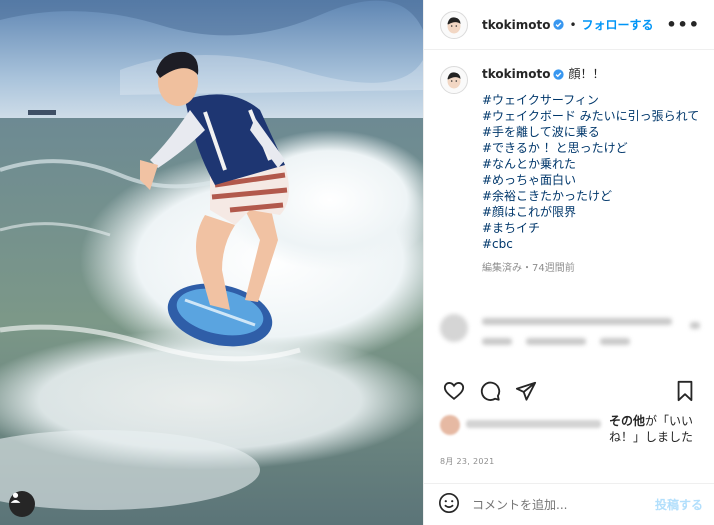 This screenshot has height=525, width=714. I want to click on hashtag-line: #ウェイクボード みたいに引っ張られて, so click(591, 116).